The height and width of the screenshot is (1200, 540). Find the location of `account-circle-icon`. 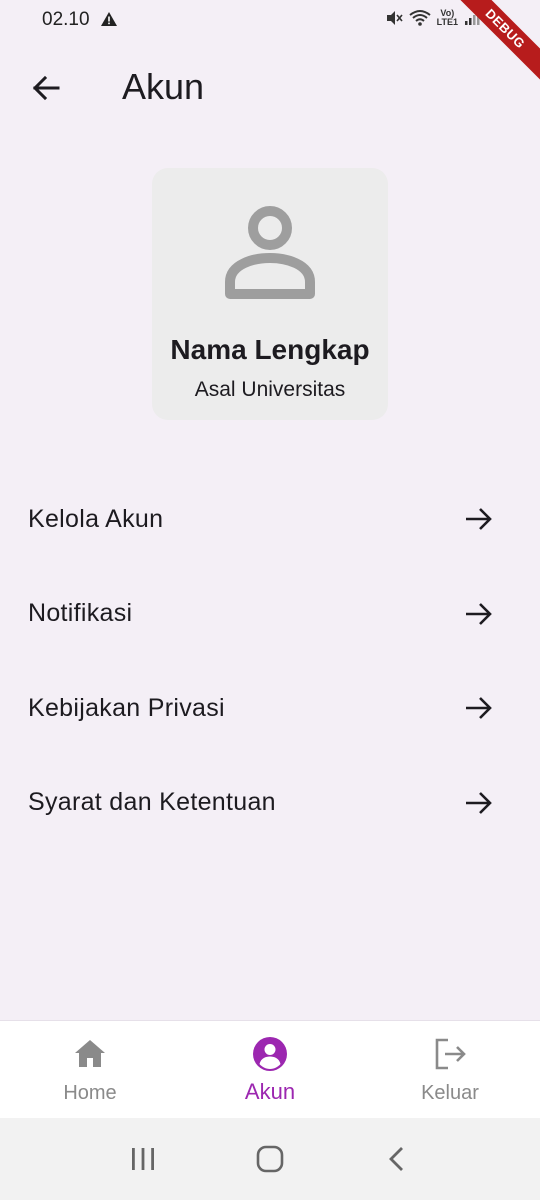

account-circle-icon is located at coordinates (270, 1054).